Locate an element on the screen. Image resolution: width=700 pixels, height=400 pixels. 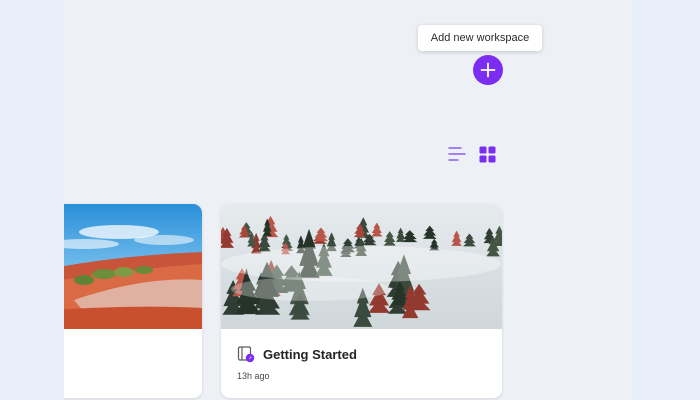
add-workspace-tooltip: Add new workspace is located at coordinates (480, 38).